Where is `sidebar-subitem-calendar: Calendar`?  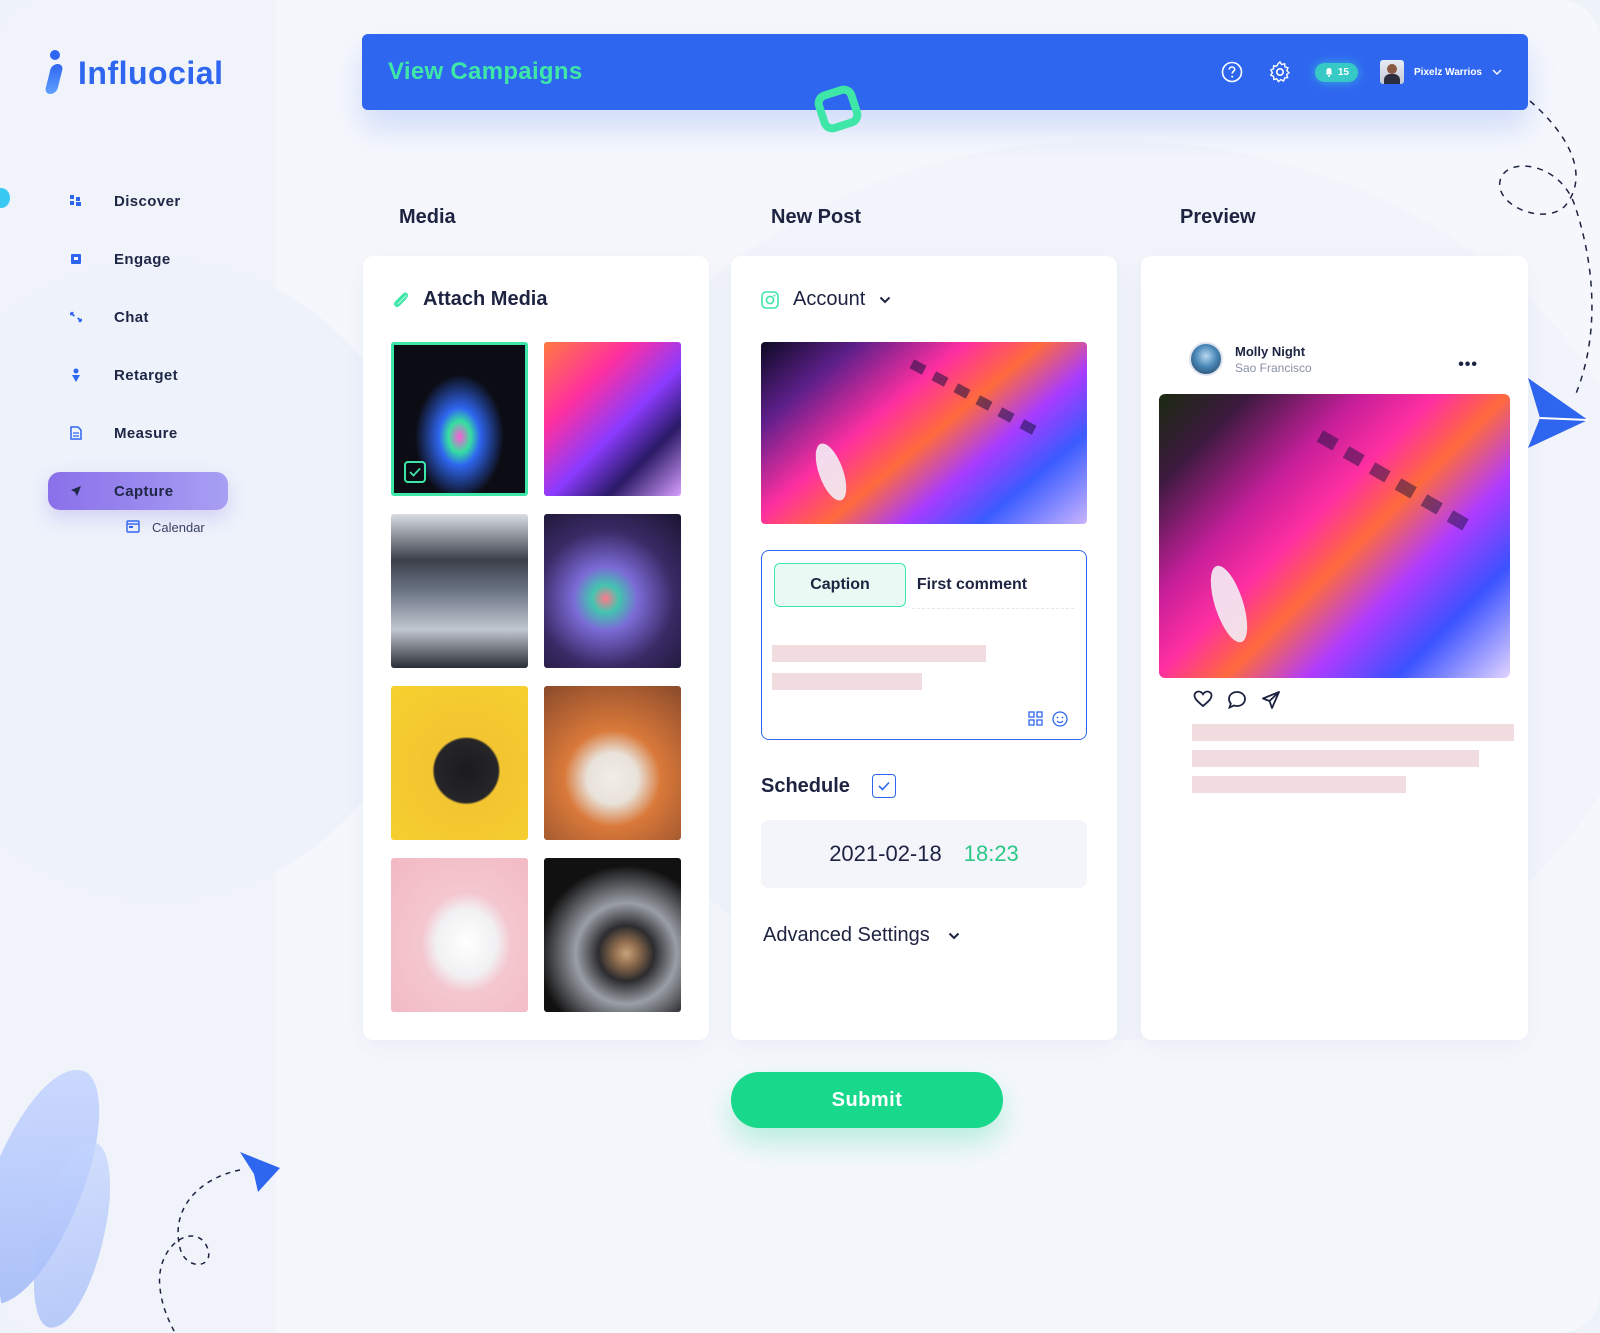 sidebar-subitem-calendar: Calendar is located at coordinates (165, 527).